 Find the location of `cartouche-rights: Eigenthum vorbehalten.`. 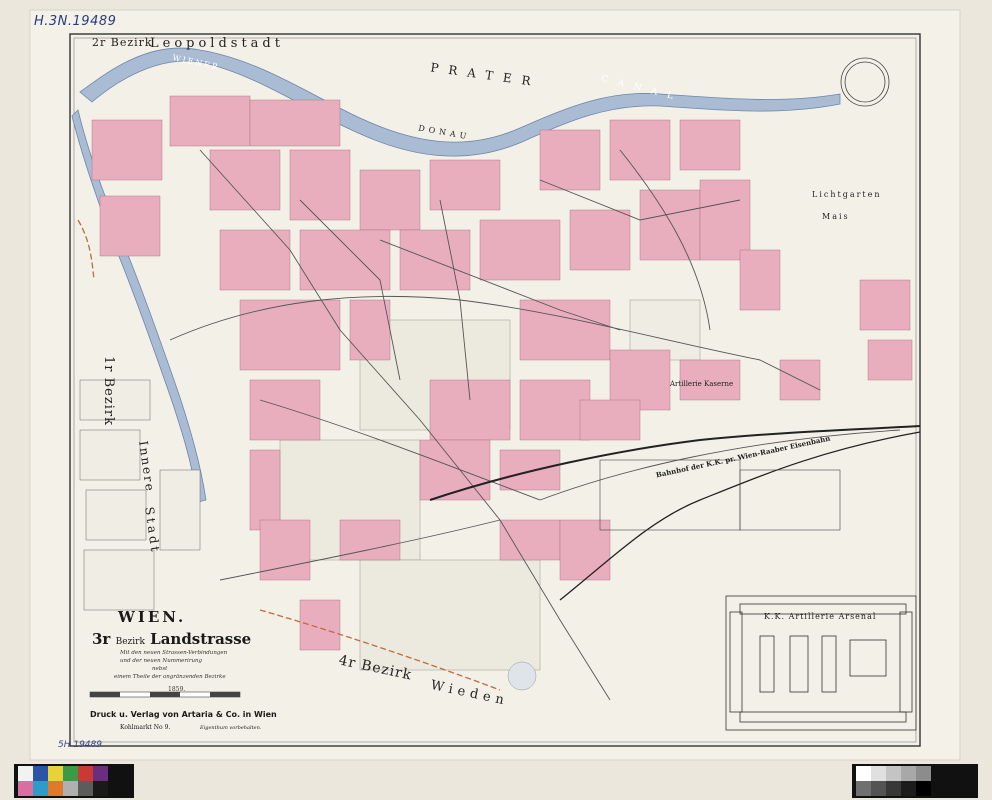

cartouche-rights: Eigenthum vorbehalten. is located at coordinates (231, 728).